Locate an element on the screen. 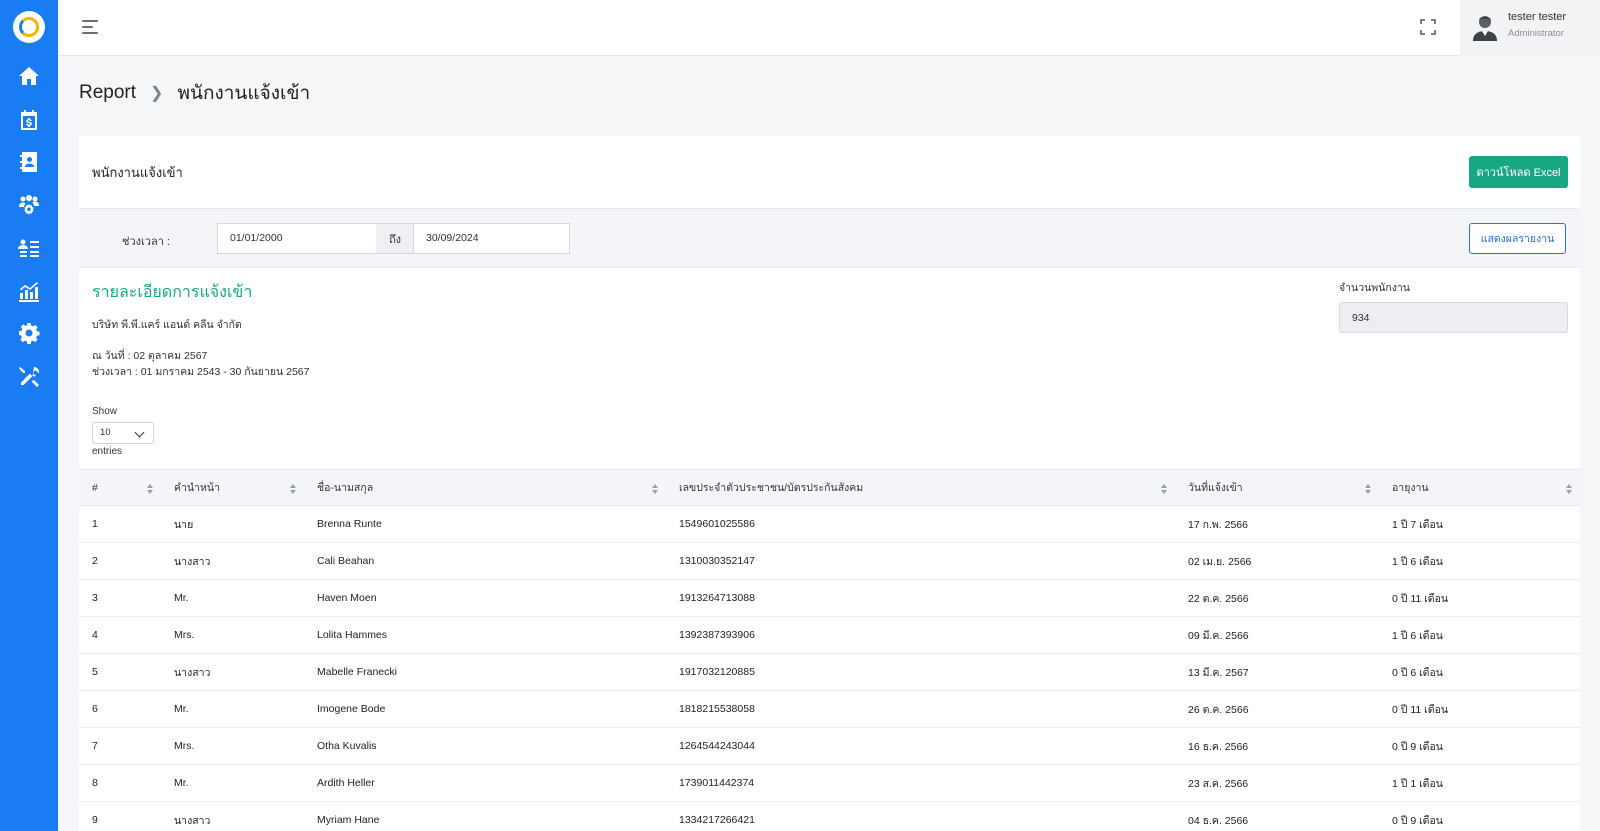 Image resolution: width=1600 pixels, height=831 pixels. date-from-input: 01/01/2000 is located at coordinates (297, 238).